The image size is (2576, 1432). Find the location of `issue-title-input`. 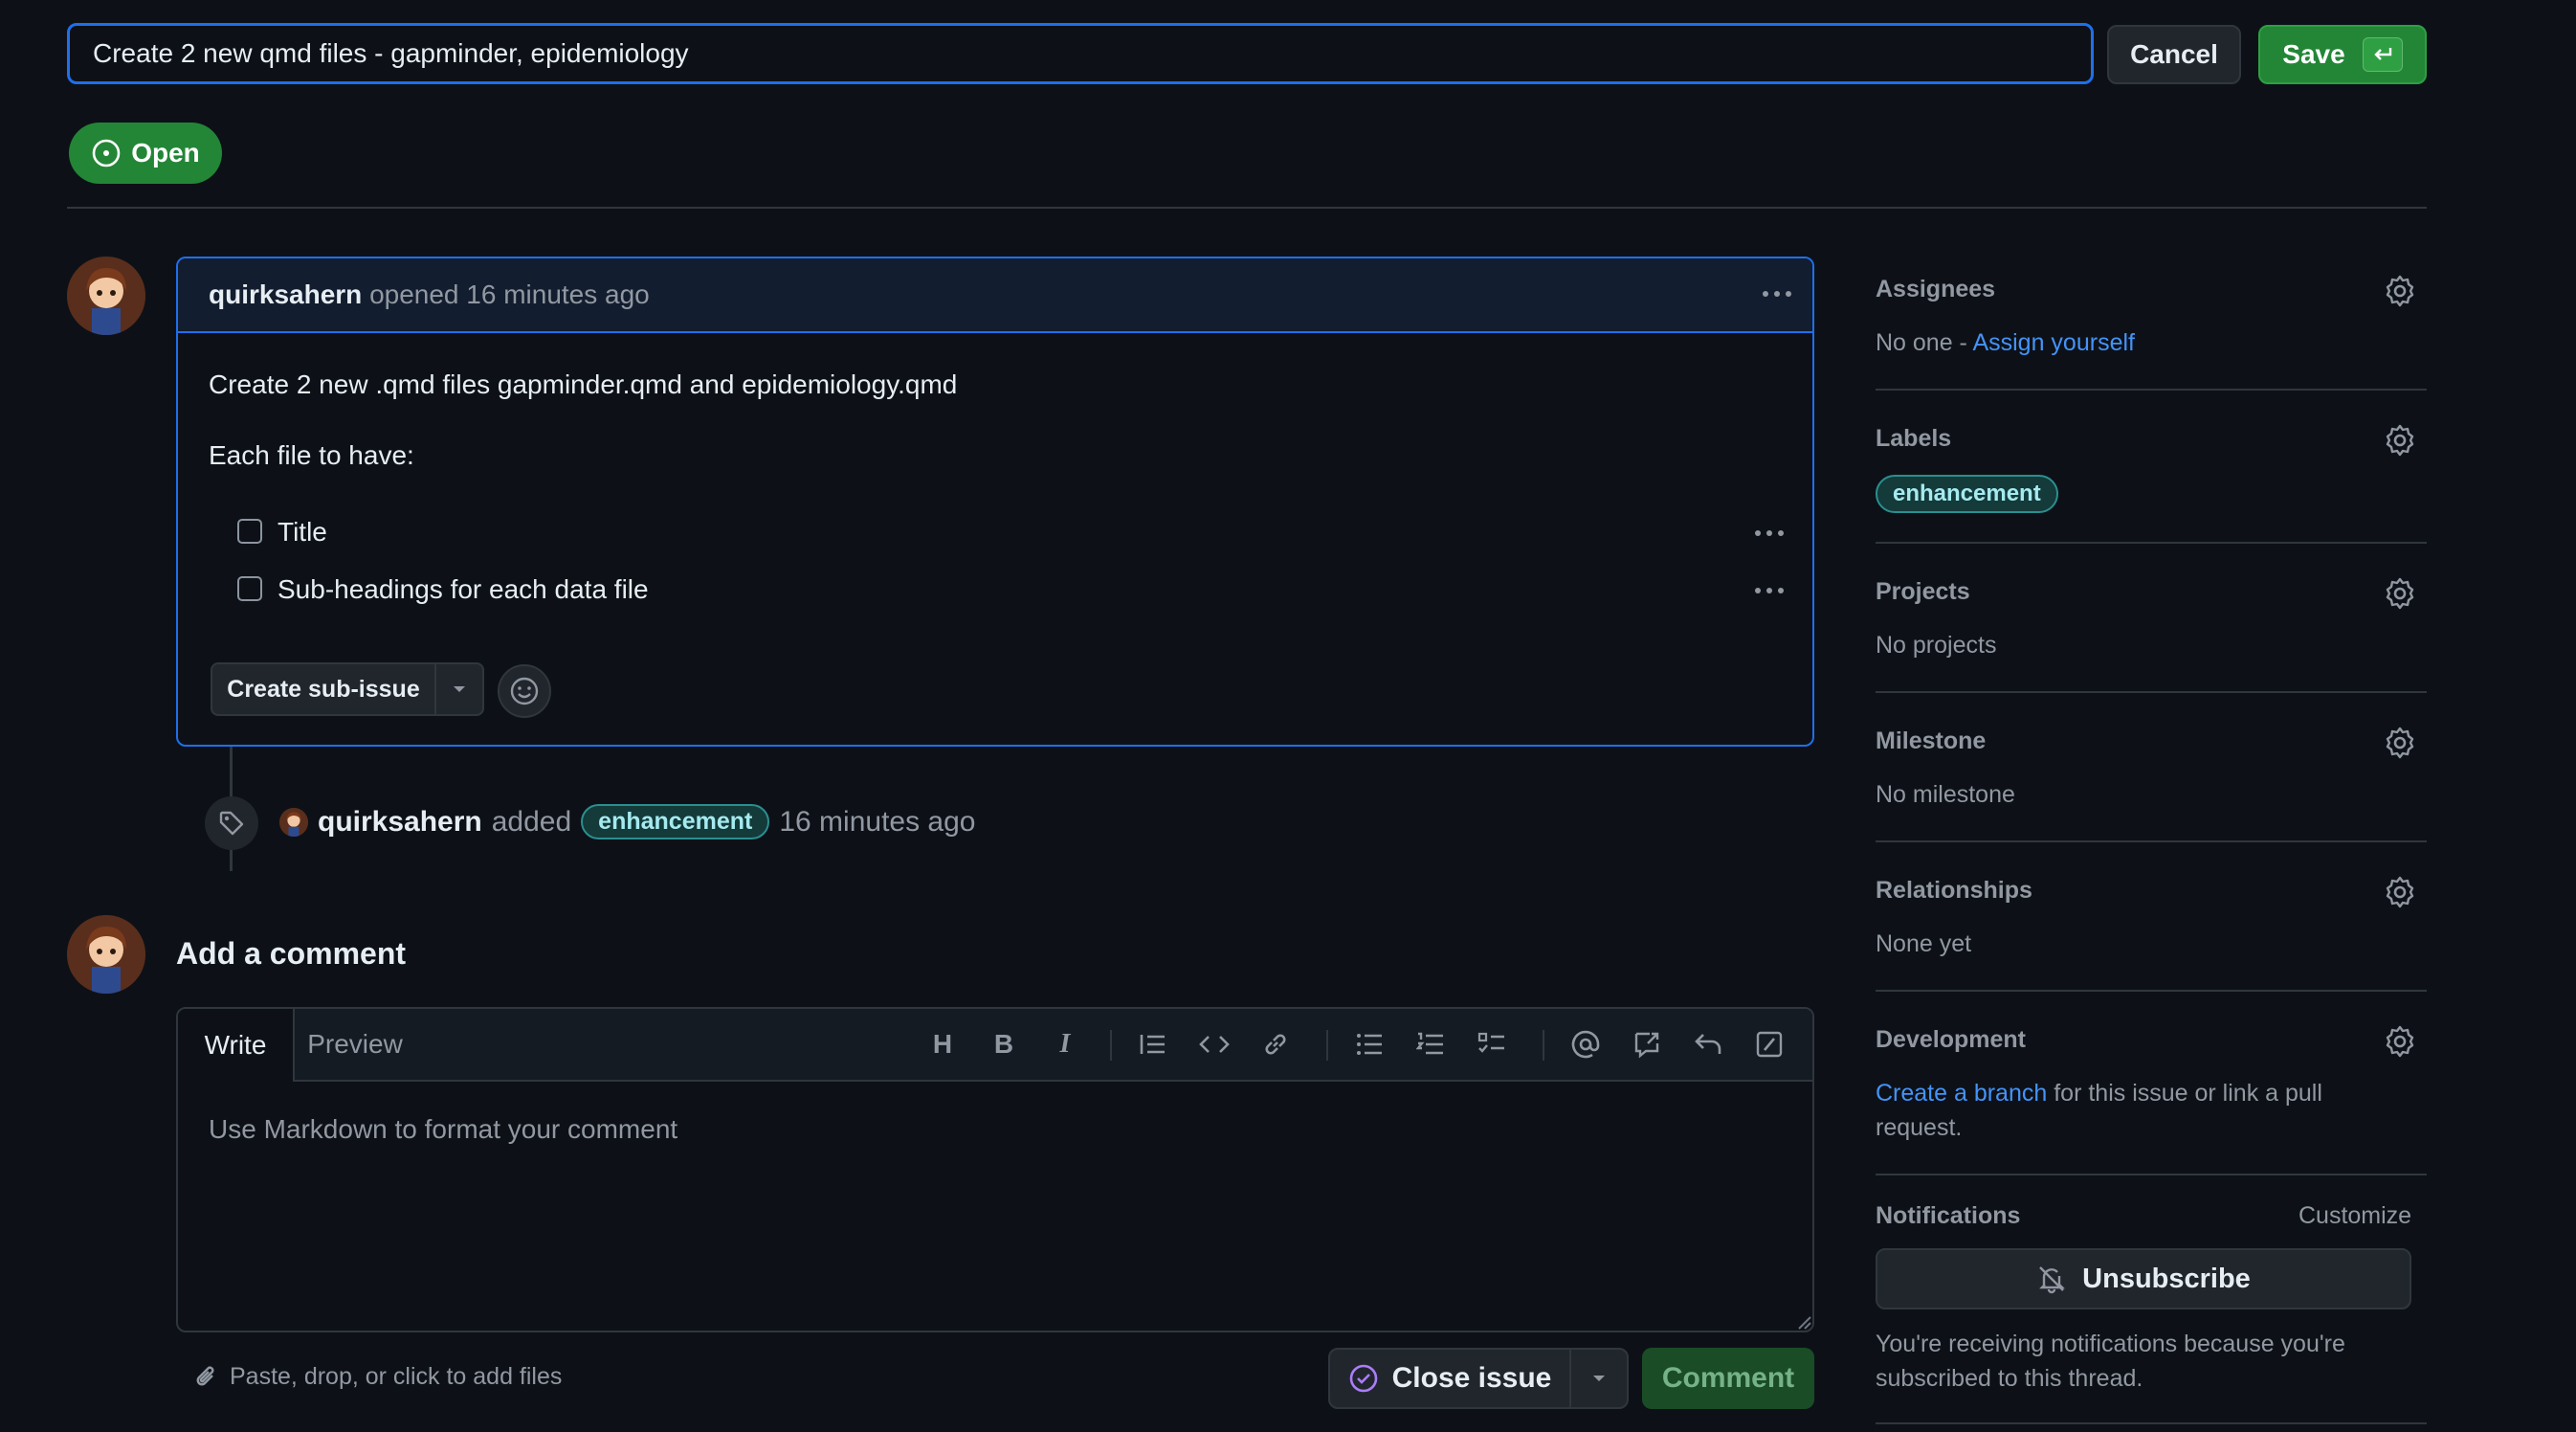

issue-title-input is located at coordinates (1080, 53).